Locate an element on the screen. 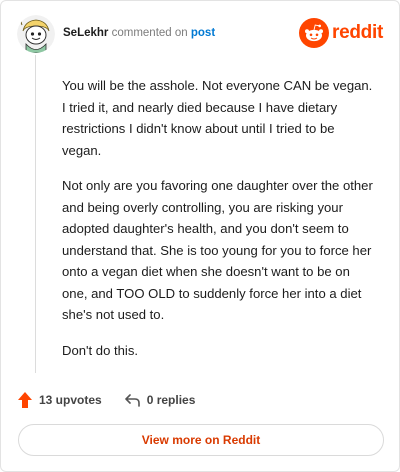 The image size is (400, 472). view-more-button: View more on Reddit is located at coordinates (201, 440).